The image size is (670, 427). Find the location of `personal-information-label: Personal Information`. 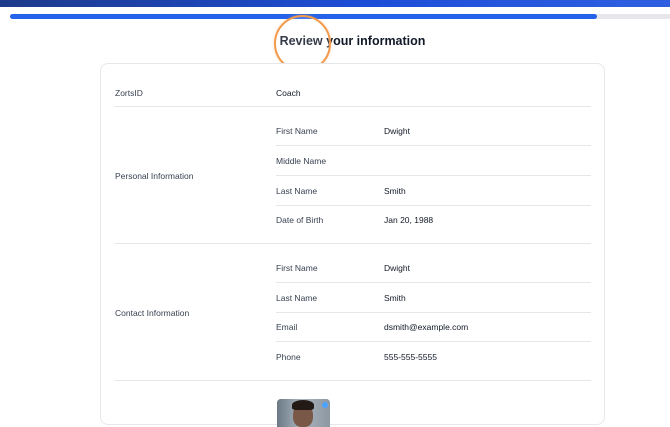

personal-information-label: Personal Information is located at coordinates (154, 176).